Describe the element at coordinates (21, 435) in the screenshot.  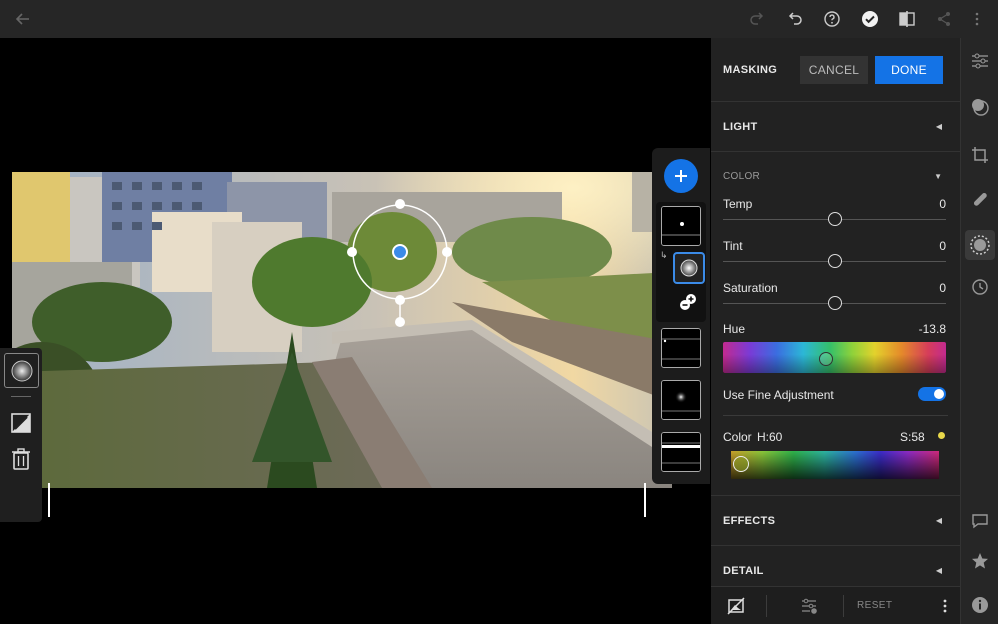
I see `mask-tool-strip` at that location.